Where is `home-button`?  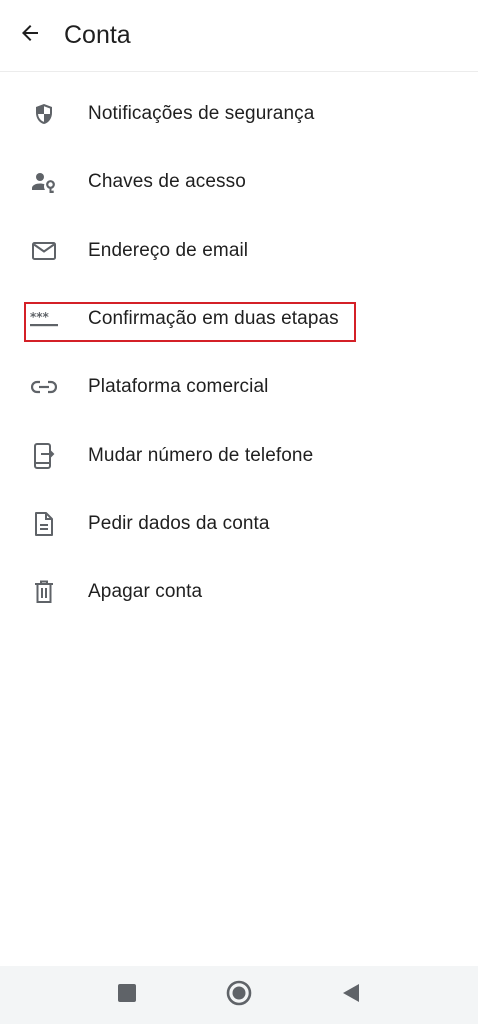 home-button is located at coordinates (239, 995).